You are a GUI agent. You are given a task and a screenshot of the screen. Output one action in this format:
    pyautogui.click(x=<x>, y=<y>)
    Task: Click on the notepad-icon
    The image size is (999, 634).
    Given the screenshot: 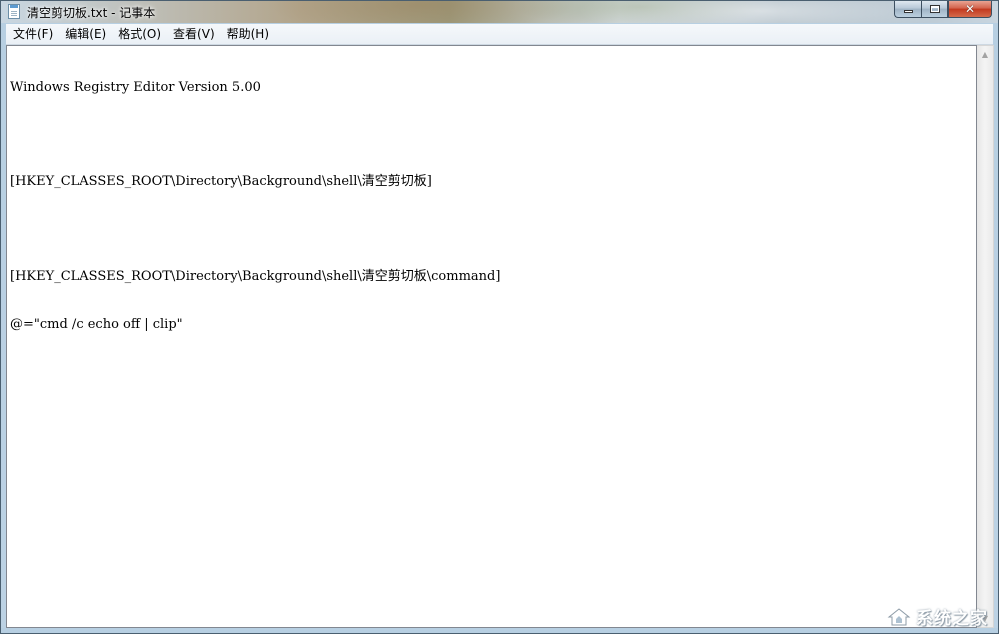 What is the action you would take?
    pyautogui.click(x=14, y=11)
    